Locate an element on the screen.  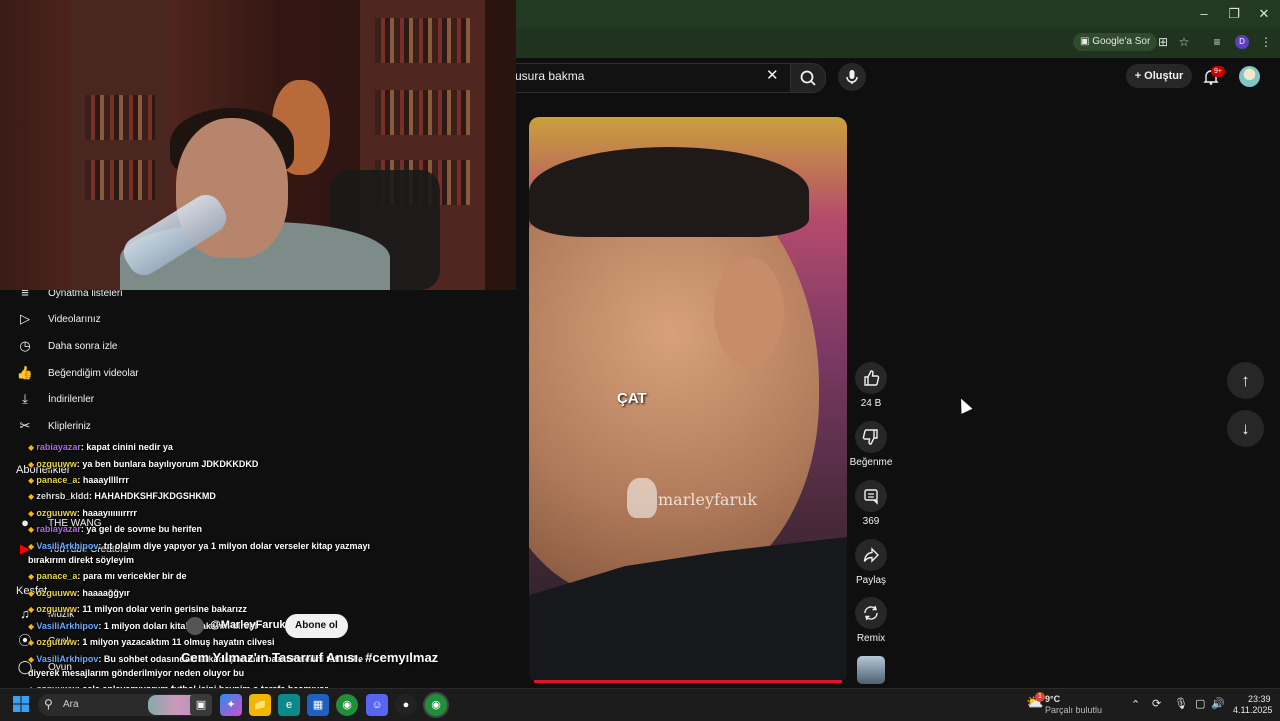
chrome-icon: ◉ is located at coordinates (347, 705).